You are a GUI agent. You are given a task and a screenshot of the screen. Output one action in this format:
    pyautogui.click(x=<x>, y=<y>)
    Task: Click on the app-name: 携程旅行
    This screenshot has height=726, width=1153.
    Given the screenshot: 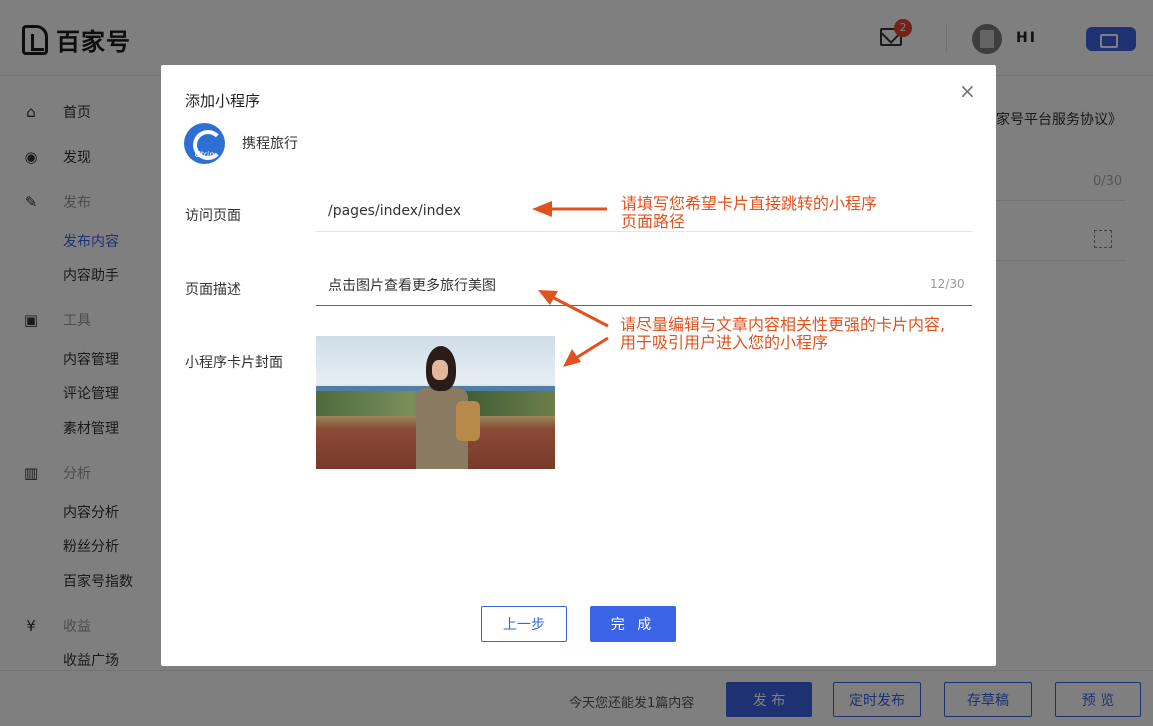 What is the action you would take?
    pyautogui.click(x=270, y=144)
    